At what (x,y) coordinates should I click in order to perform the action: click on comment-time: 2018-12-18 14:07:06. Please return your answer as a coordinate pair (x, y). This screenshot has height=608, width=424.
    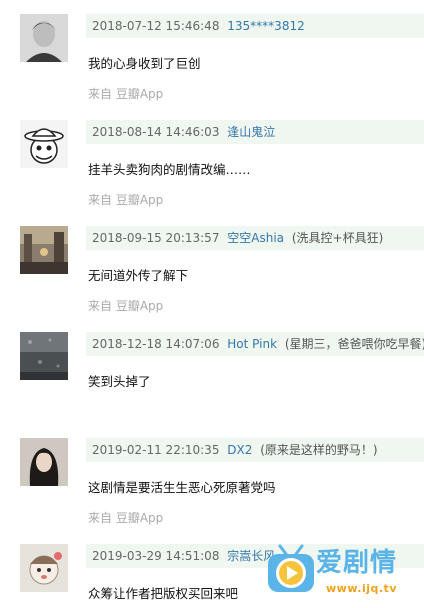
    Looking at the image, I should click on (156, 344).